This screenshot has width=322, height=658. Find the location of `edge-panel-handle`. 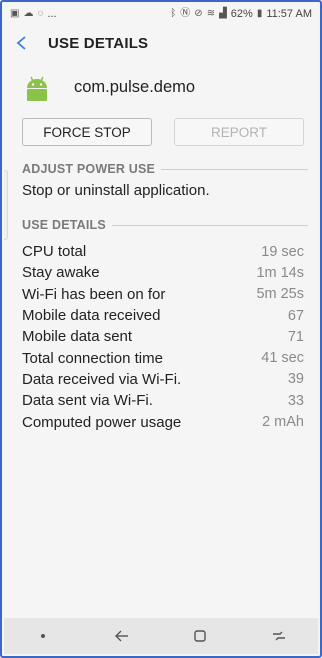

edge-panel-handle is located at coordinates (6, 205).